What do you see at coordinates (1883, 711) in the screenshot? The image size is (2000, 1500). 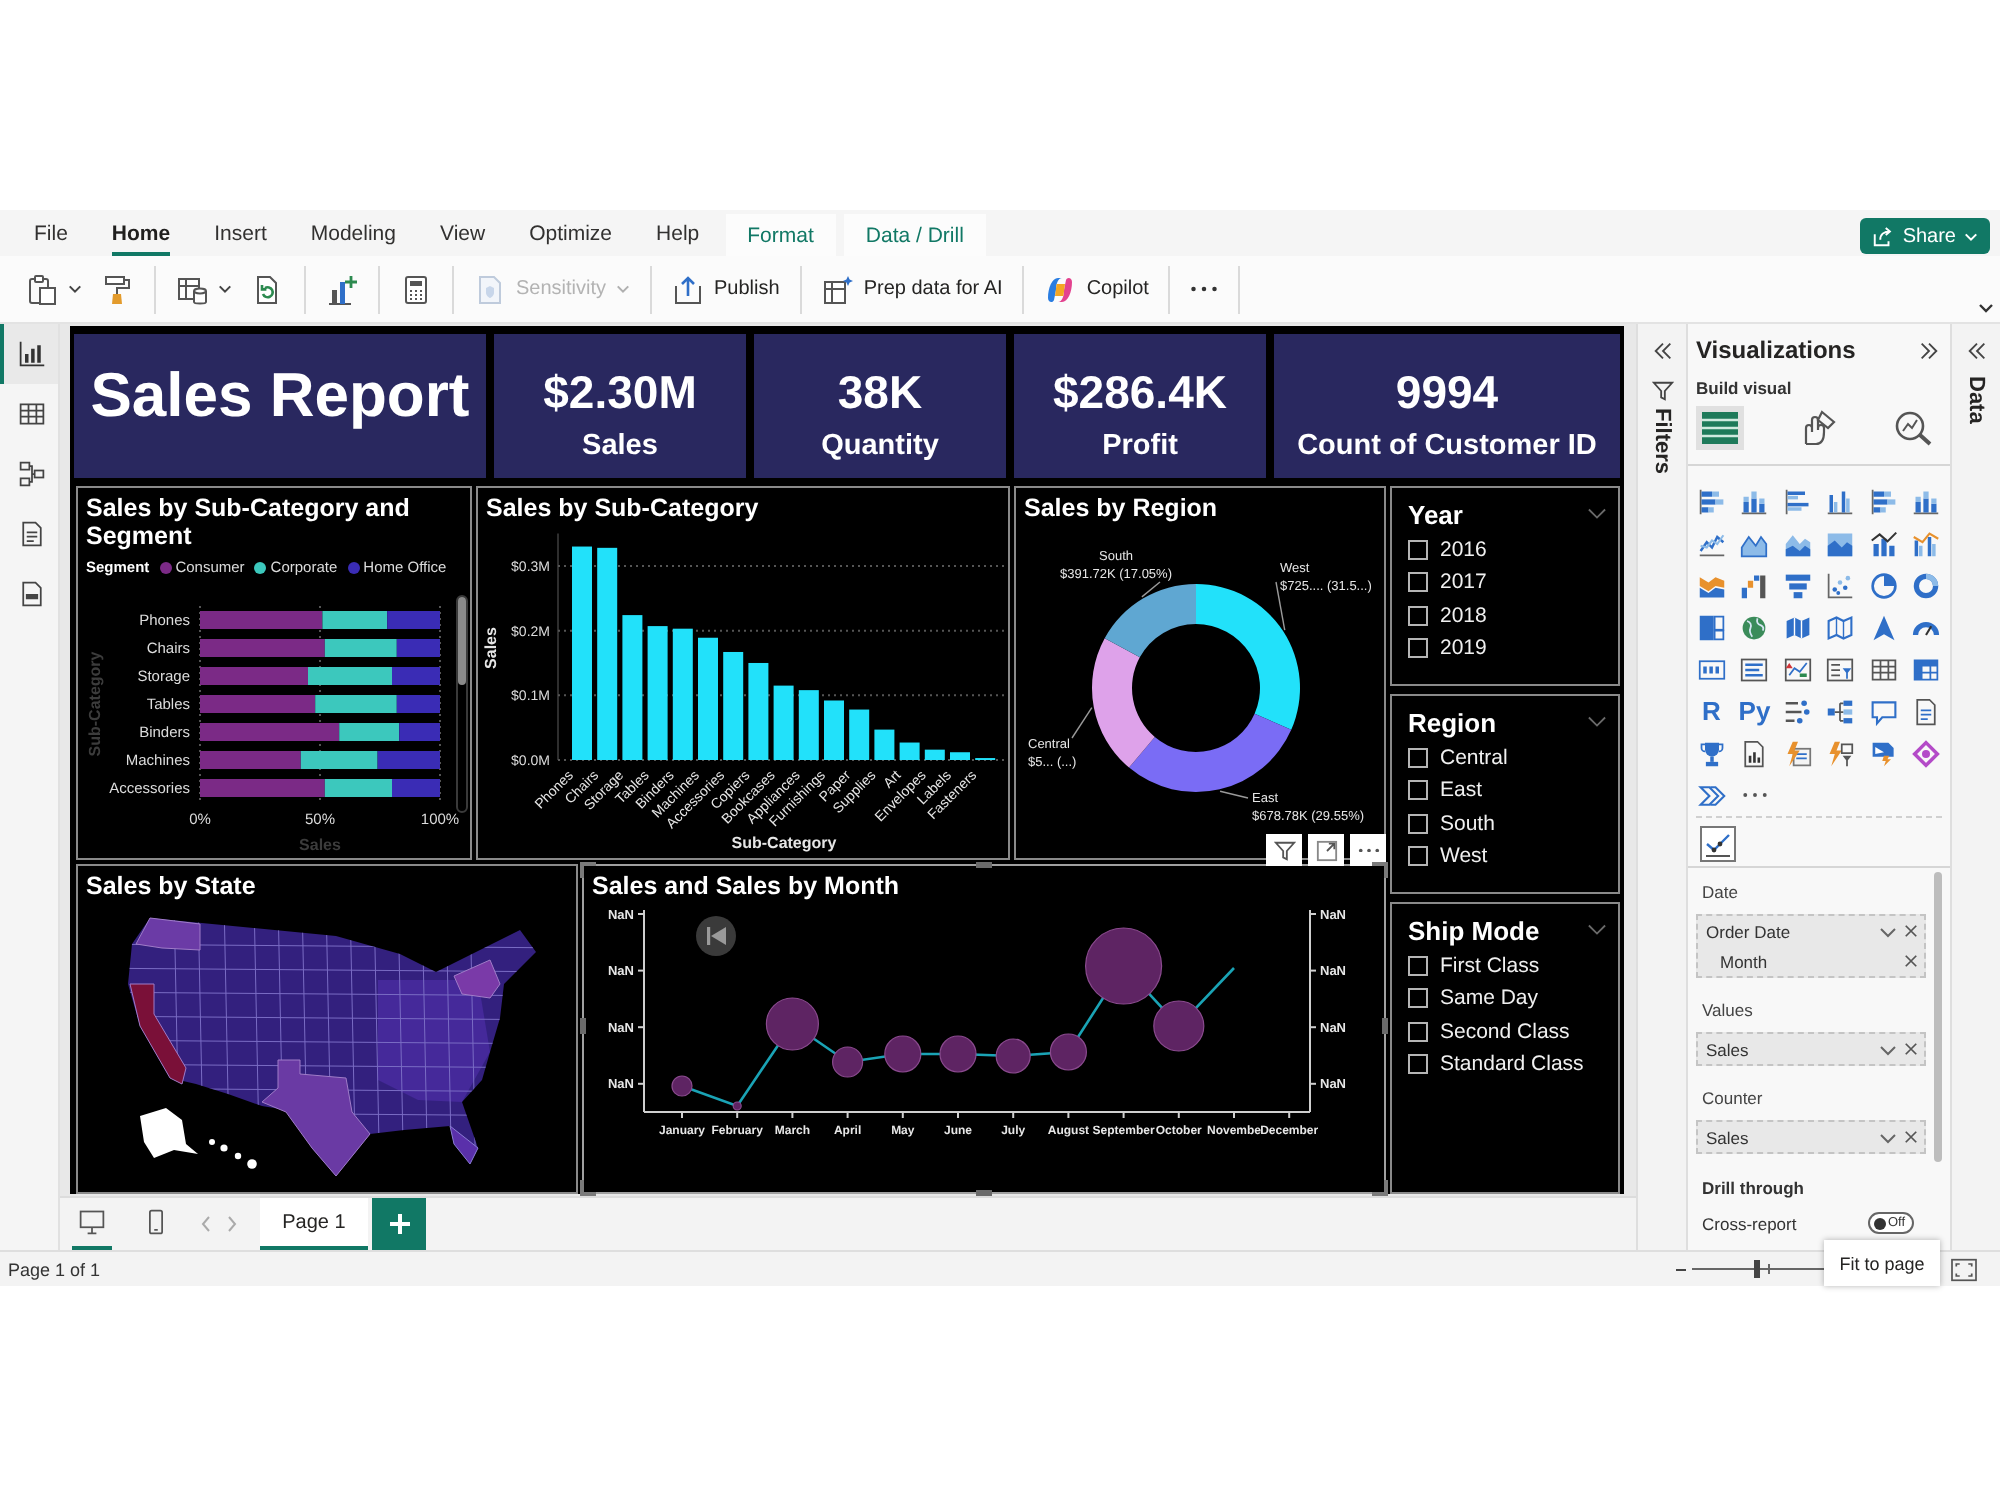 I see `speech-bubble-icon` at bounding box center [1883, 711].